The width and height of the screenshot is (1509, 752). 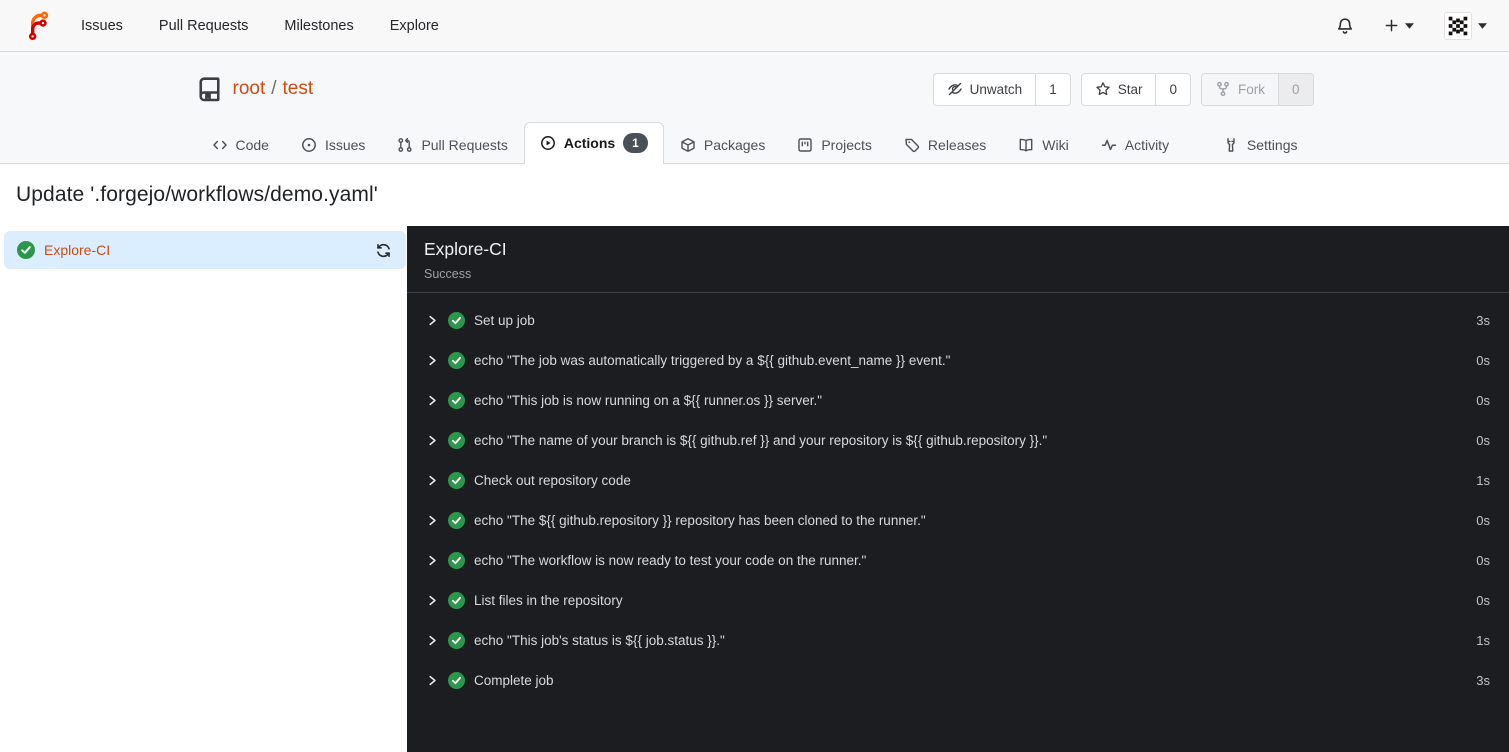 I want to click on tab-label: Releases, so click(x=957, y=145).